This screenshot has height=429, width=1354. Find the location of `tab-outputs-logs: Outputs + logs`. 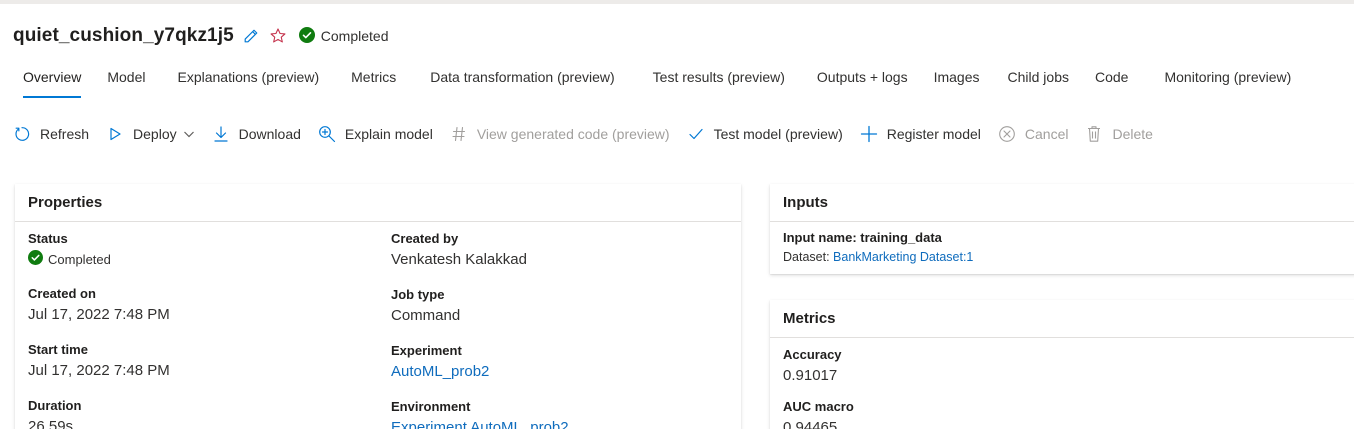

tab-outputs-logs: Outputs + logs is located at coordinates (856, 82).